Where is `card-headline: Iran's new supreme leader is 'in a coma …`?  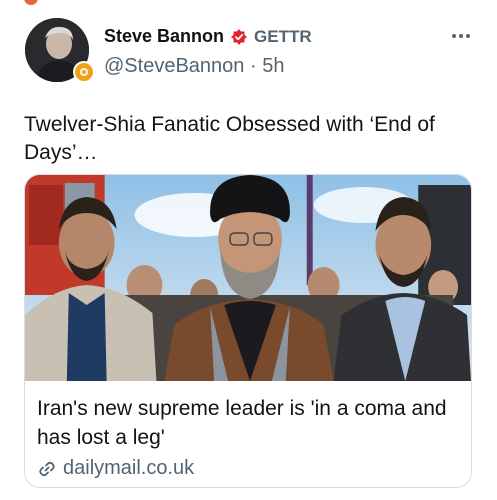 card-headline: Iran's new supreme leader is 'in a coma … is located at coordinates (247, 423).